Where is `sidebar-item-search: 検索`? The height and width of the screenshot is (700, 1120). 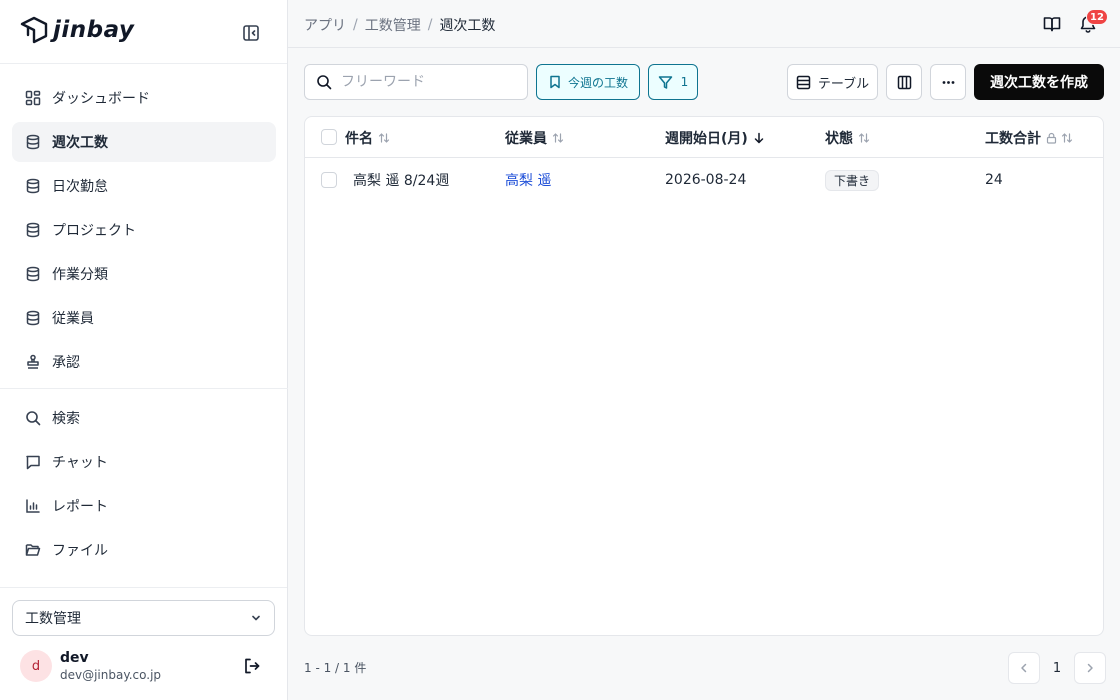 sidebar-item-search: 検索 is located at coordinates (144, 418).